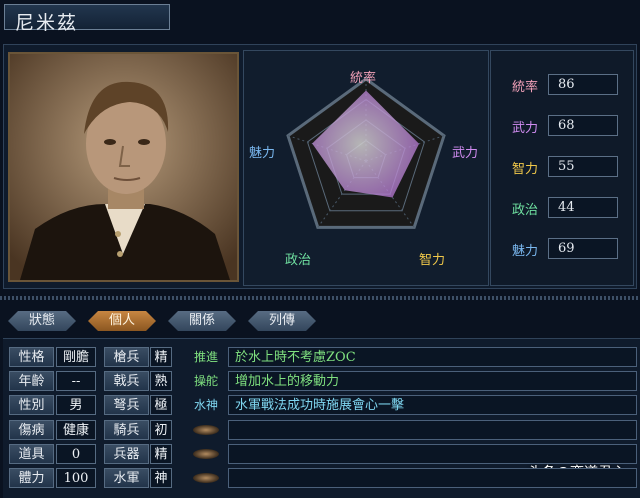 This screenshot has height=498, width=640. I want to click on profile-value: 健康, so click(76, 429).